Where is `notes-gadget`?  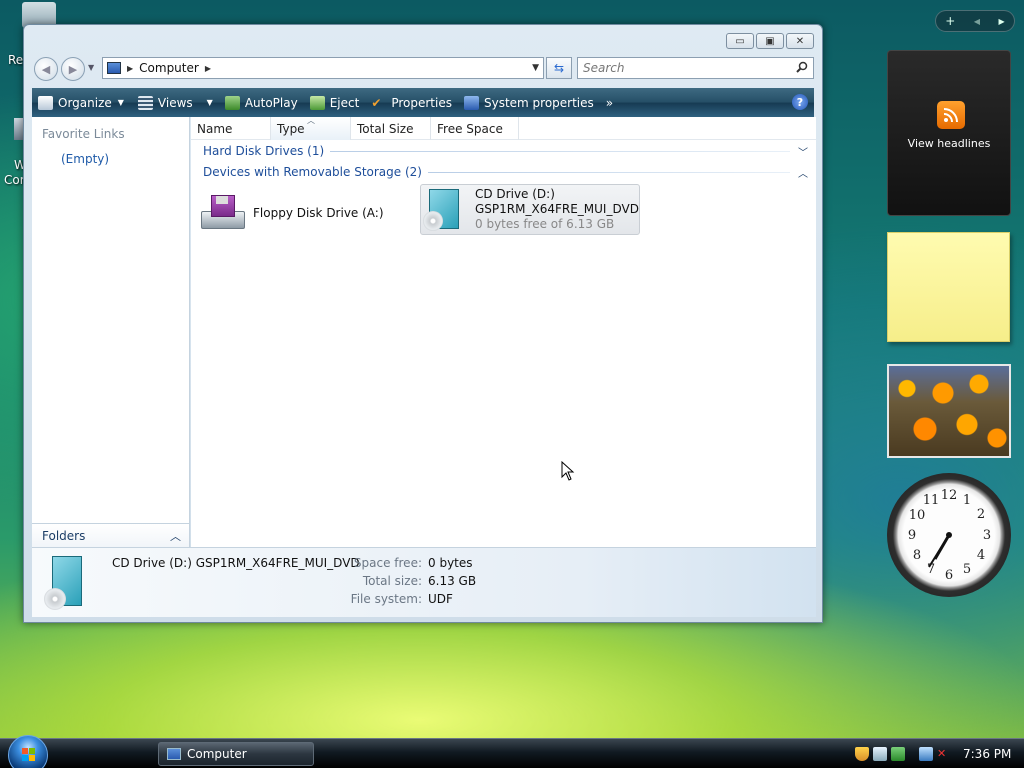 notes-gadget is located at coordinates (948, 287).